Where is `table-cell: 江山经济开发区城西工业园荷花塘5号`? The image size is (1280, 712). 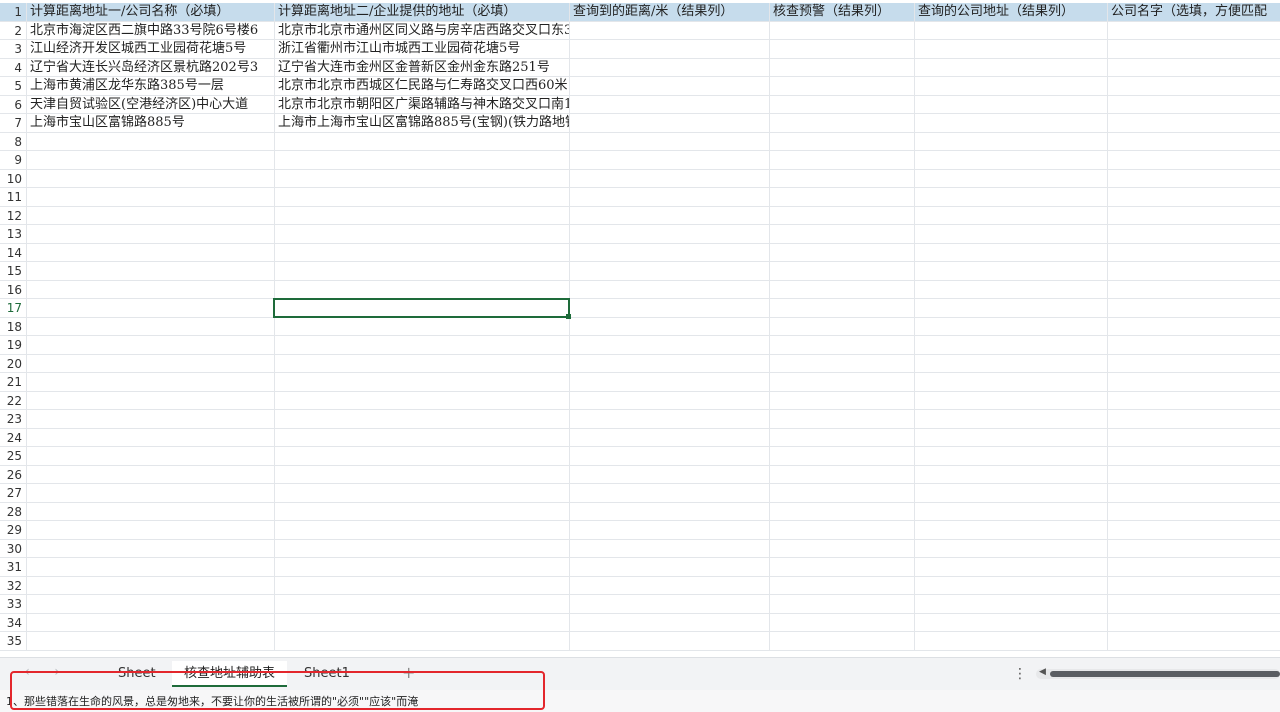 table-cell: 江山经济开发区城西工业园荷花塘5号 is located at coordinates (150, 49).